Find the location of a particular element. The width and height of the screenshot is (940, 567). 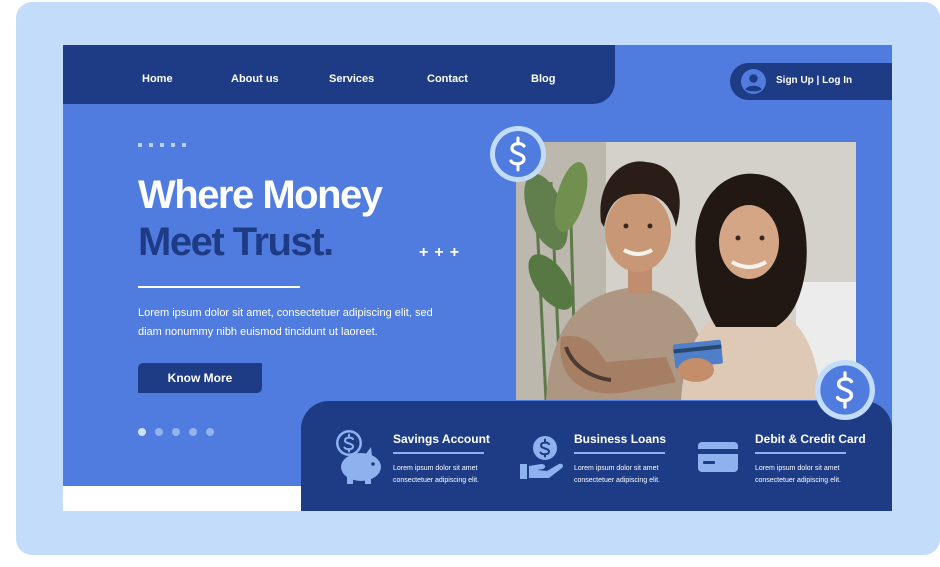

auth-label: Sign Up | Log In is located at coordinates (814, 80).